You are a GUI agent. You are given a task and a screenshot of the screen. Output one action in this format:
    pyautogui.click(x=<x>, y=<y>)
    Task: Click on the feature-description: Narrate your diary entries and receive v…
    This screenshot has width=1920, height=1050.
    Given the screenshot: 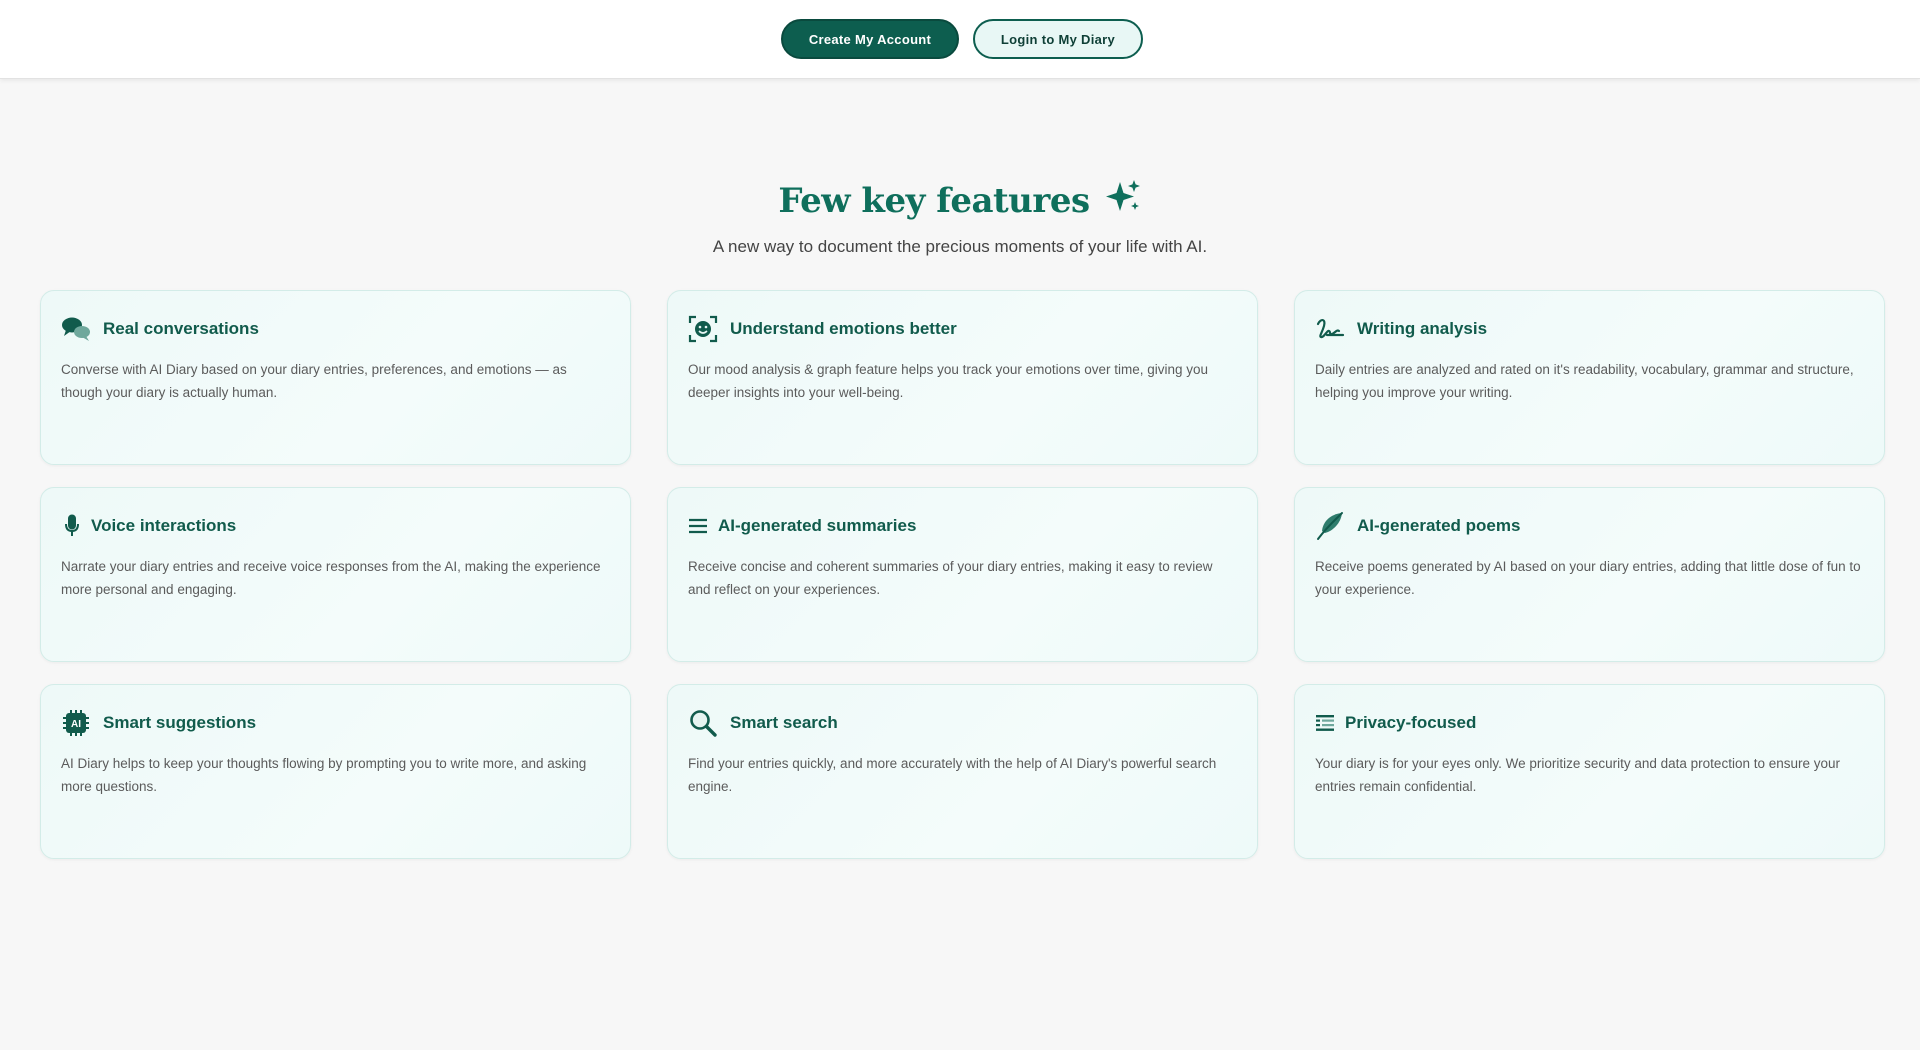 What is the action you would take?
    pyautogui.click(x=331, y=578)
    